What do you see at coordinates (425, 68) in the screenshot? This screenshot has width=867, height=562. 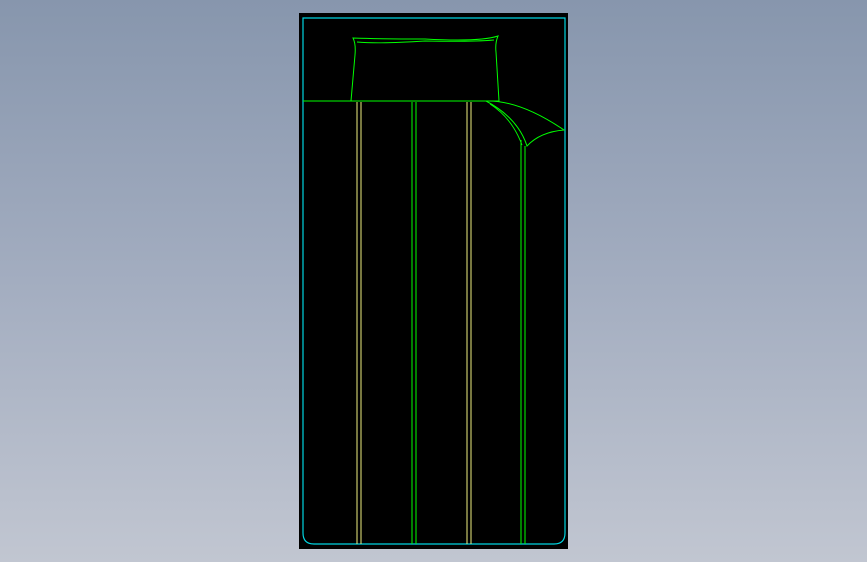 I see `pillow` at bounding box center [425, 68].